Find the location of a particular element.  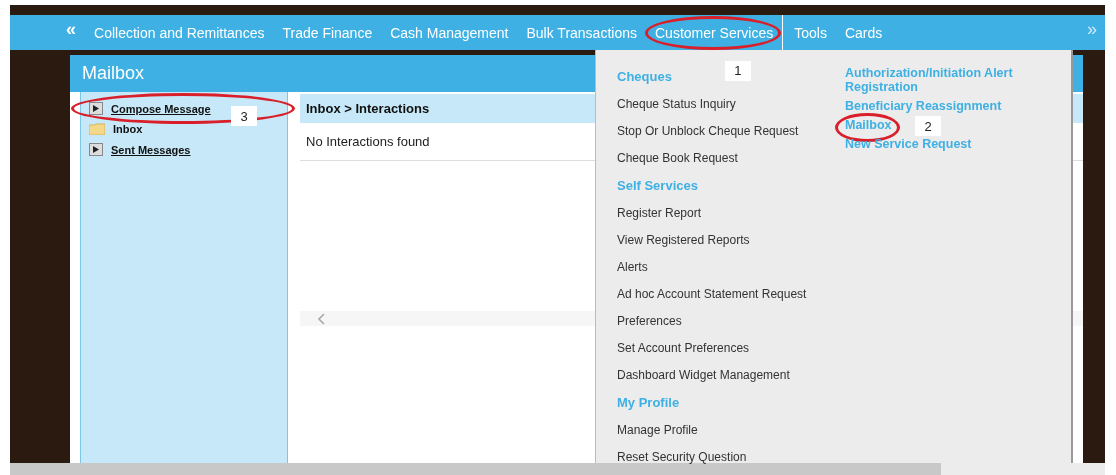

menu-heading: Cheques is located at coordinates (644, 78).